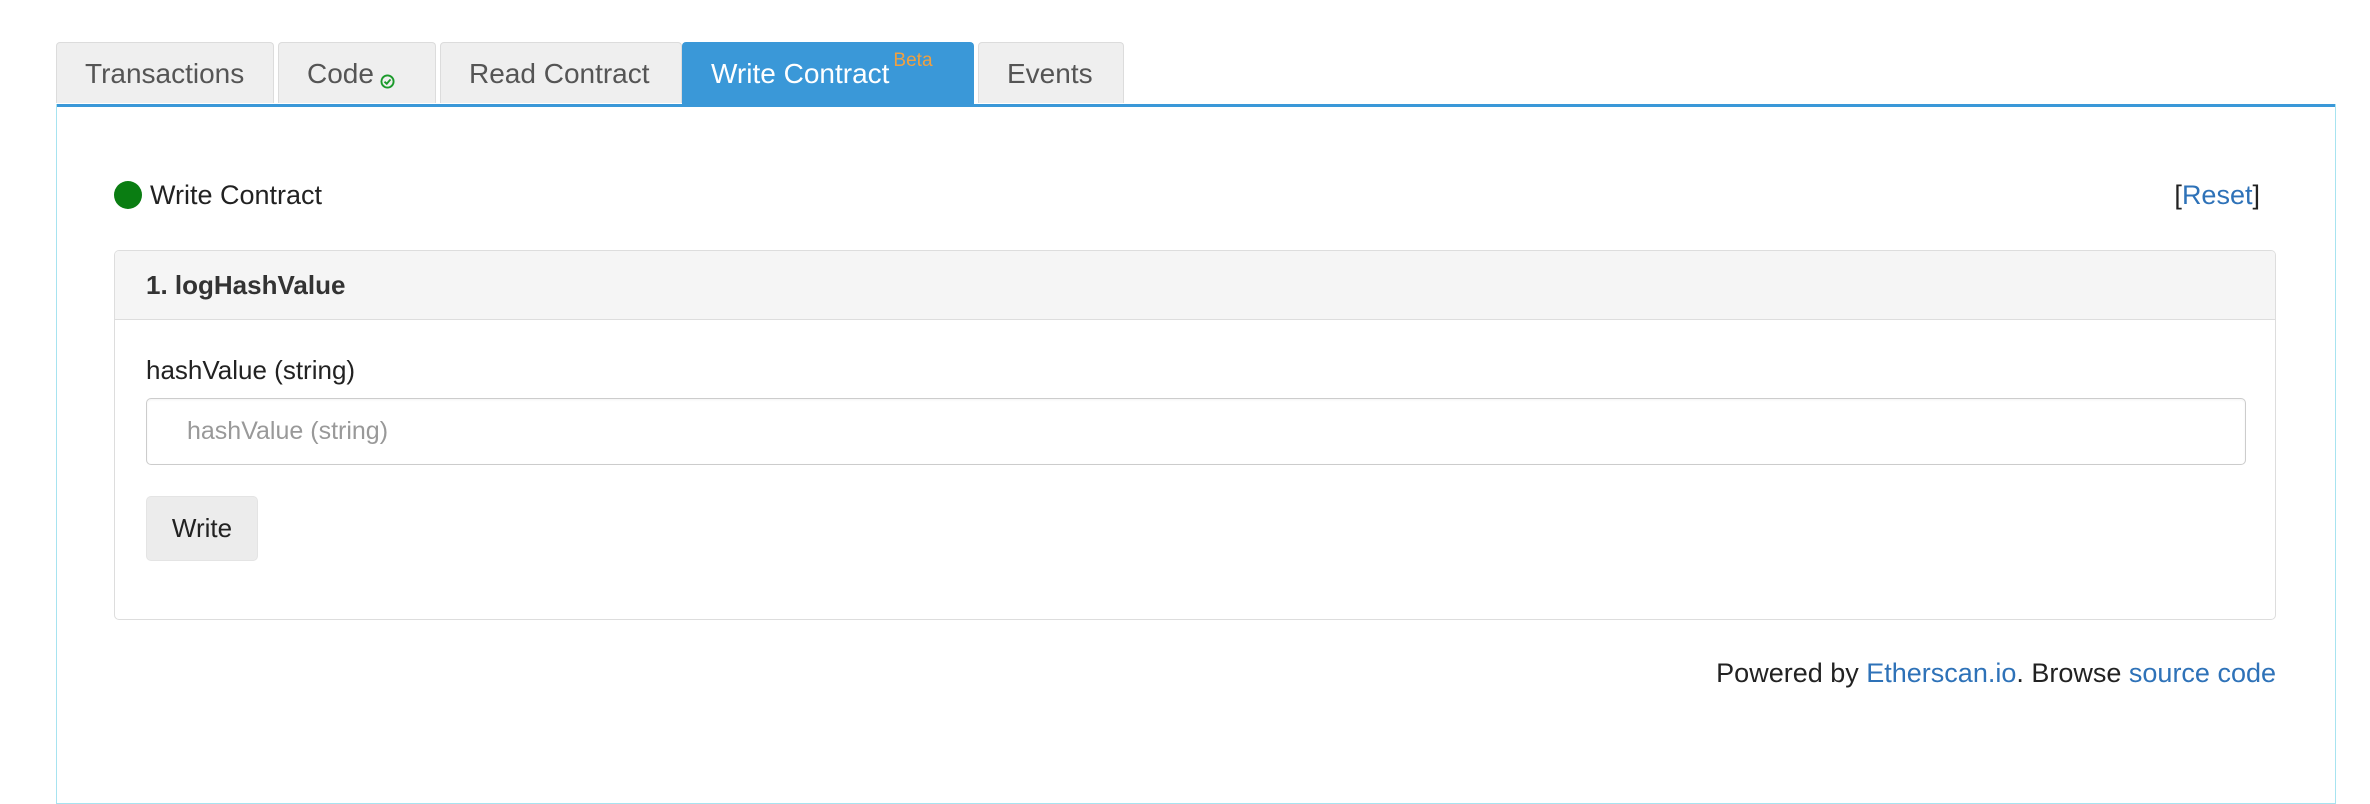  I want to click on etherscan-link: Etherscan.io, so click(1941, 673).